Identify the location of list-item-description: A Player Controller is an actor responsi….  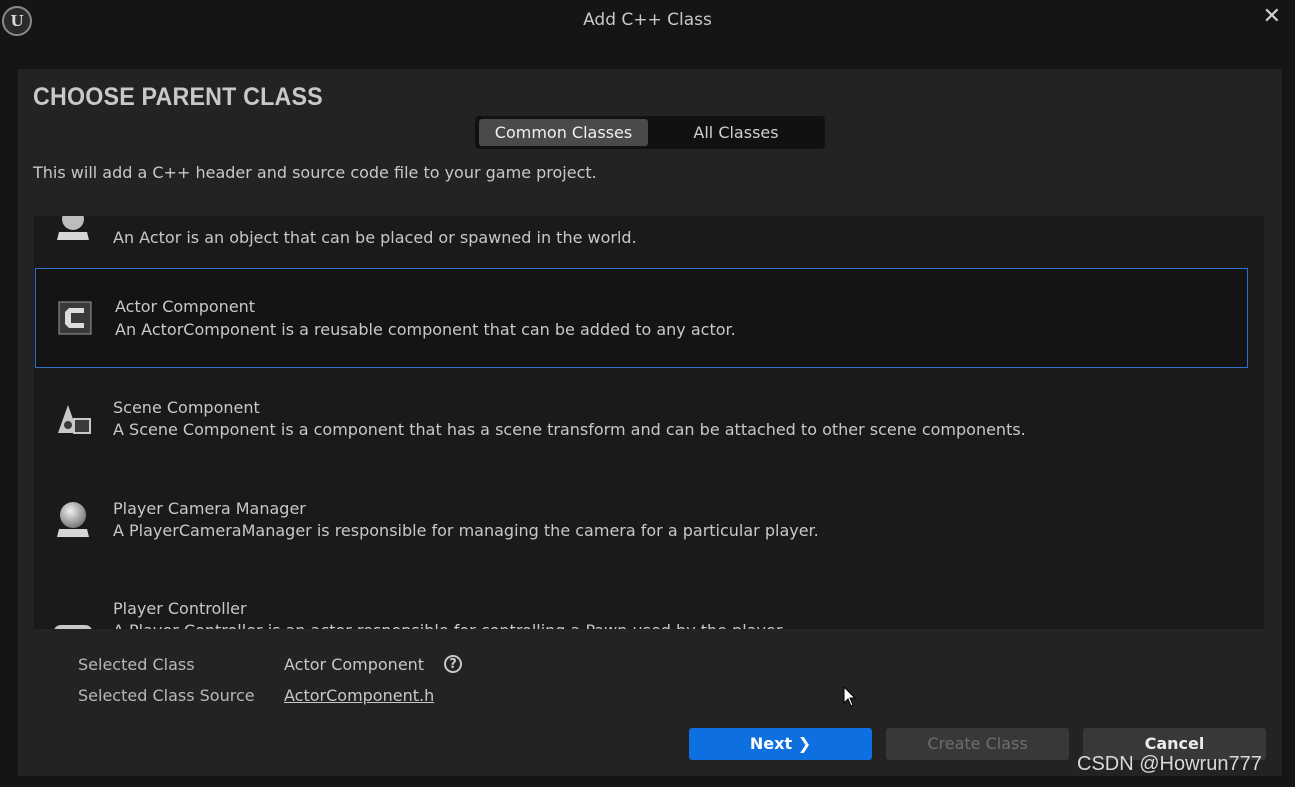
(449, 625).